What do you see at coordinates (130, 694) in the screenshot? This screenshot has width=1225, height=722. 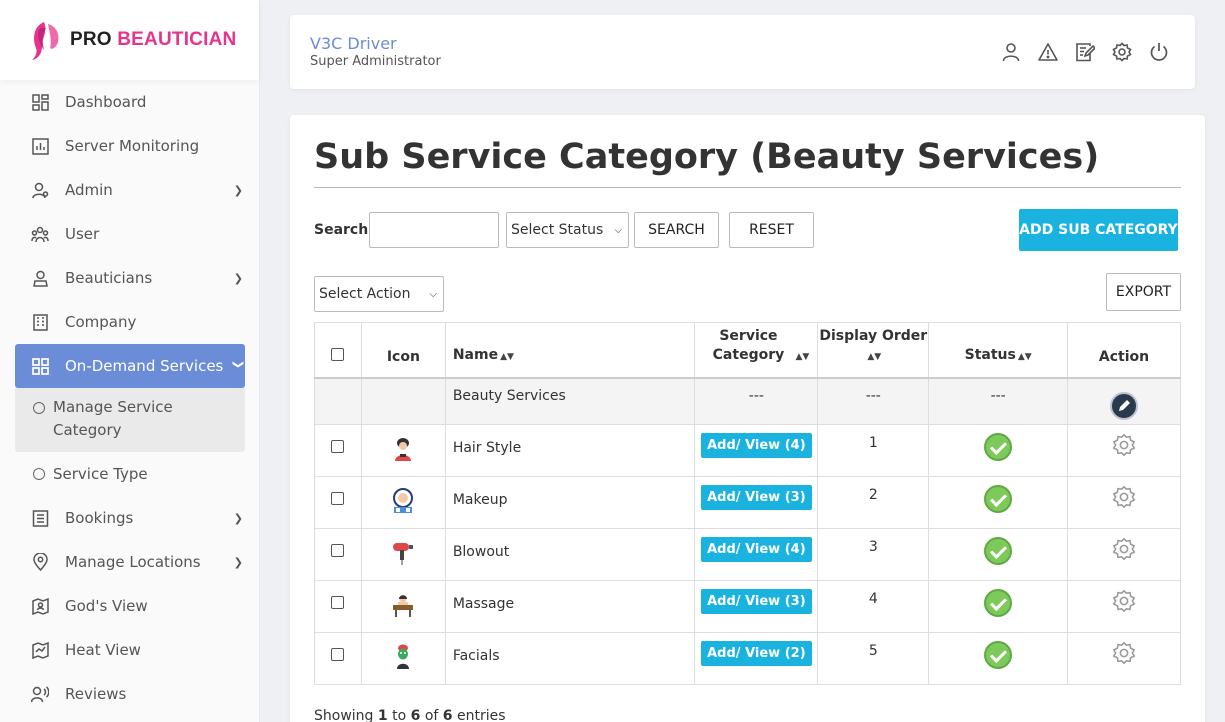 I see `sidebar-item-reviews: Reviews` at bounding box center [130, 694].